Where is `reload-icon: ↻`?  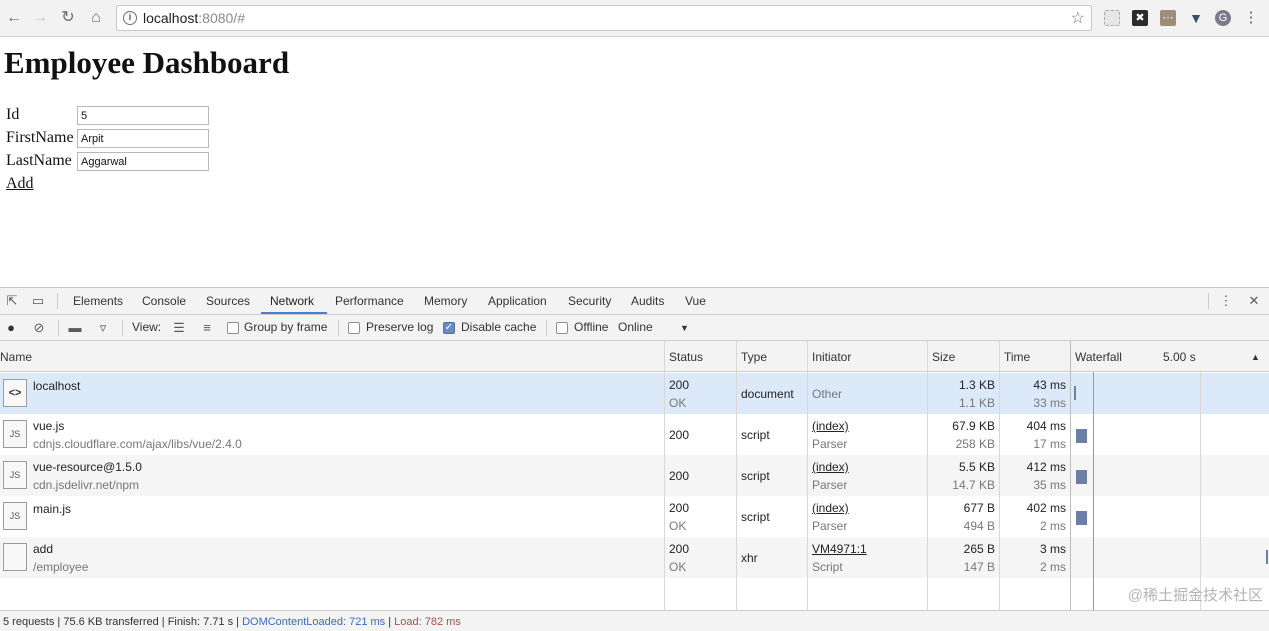
reload-icon: ↻ is located at coordinates (68, 18).